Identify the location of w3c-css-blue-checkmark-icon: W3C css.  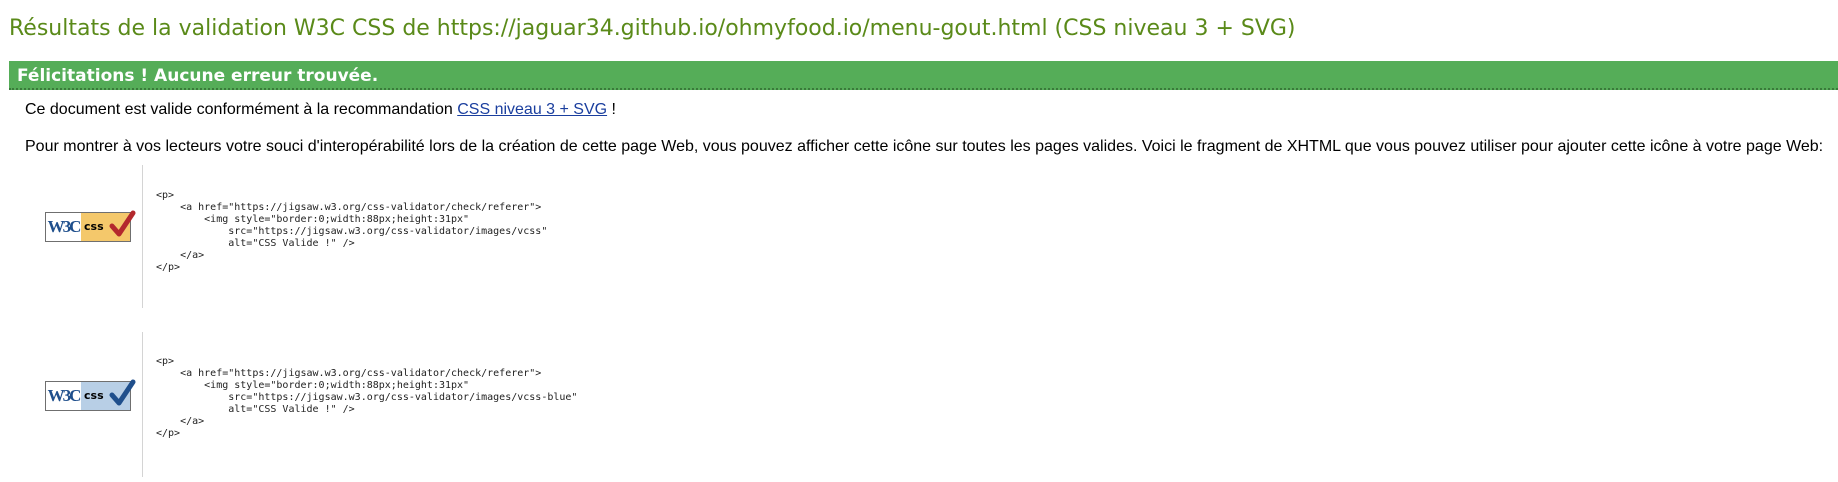
(90, 395).